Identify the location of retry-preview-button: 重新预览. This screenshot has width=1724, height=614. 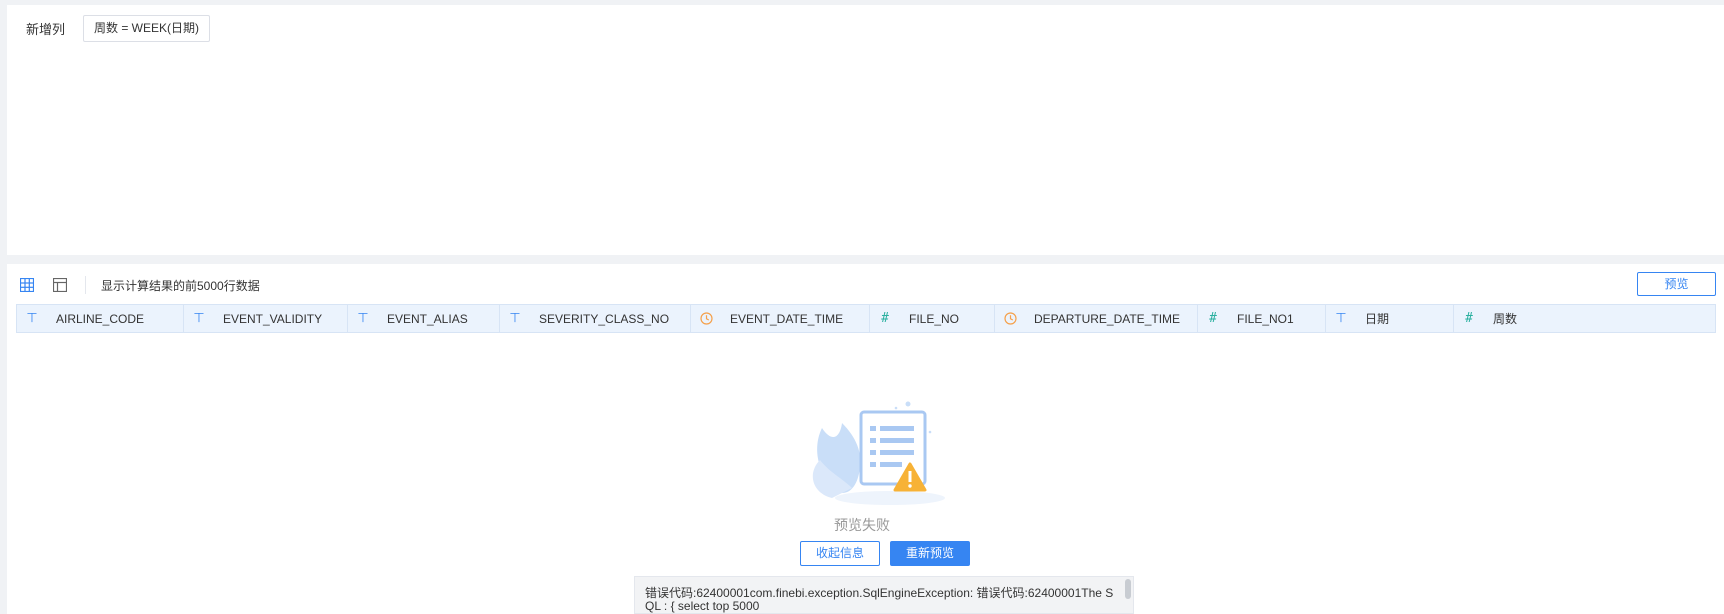
(930, 553).